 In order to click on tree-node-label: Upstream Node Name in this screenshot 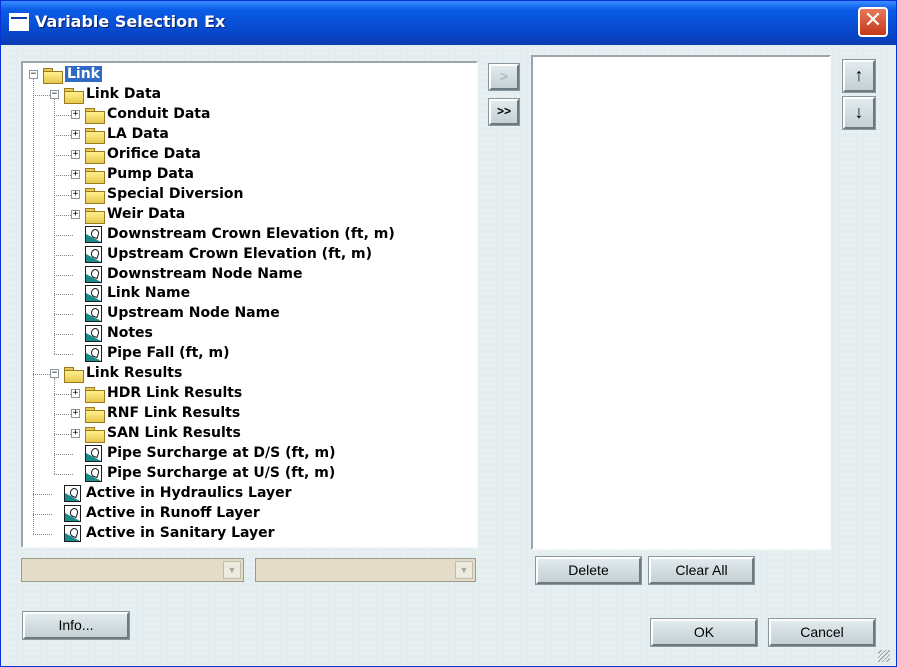, I will do `click(193, 313)`.